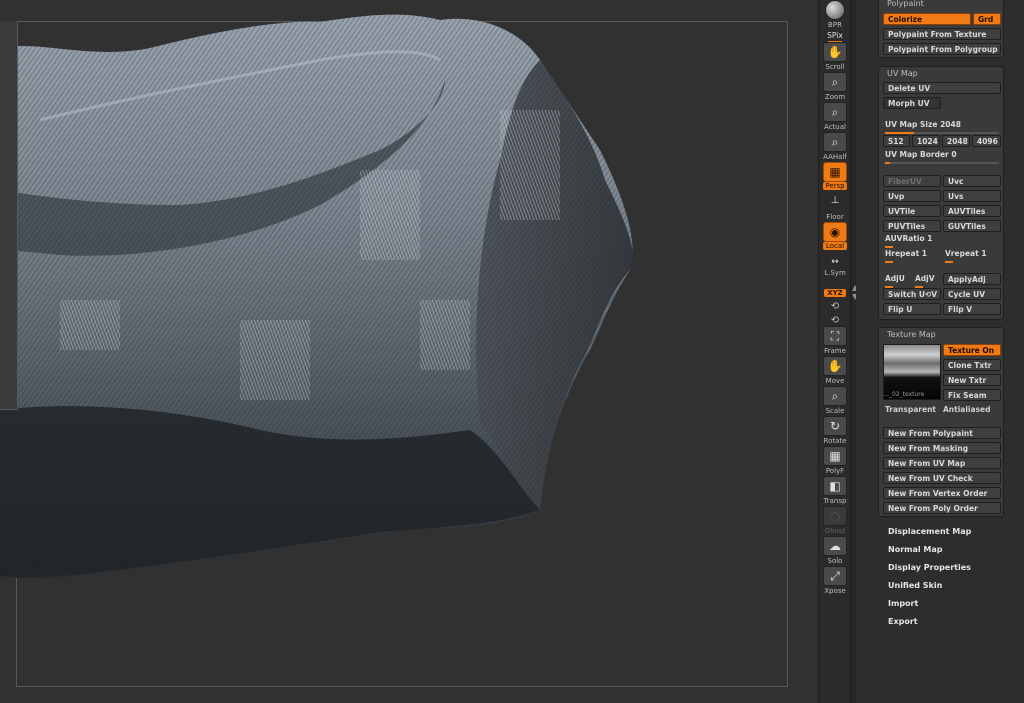 The height and width of the screenshot is (703, 1024). What do you see at coordinates (835, 67) in the screenshot?
I see `scroll-label: Scroll` at bounding box center [835, 67].